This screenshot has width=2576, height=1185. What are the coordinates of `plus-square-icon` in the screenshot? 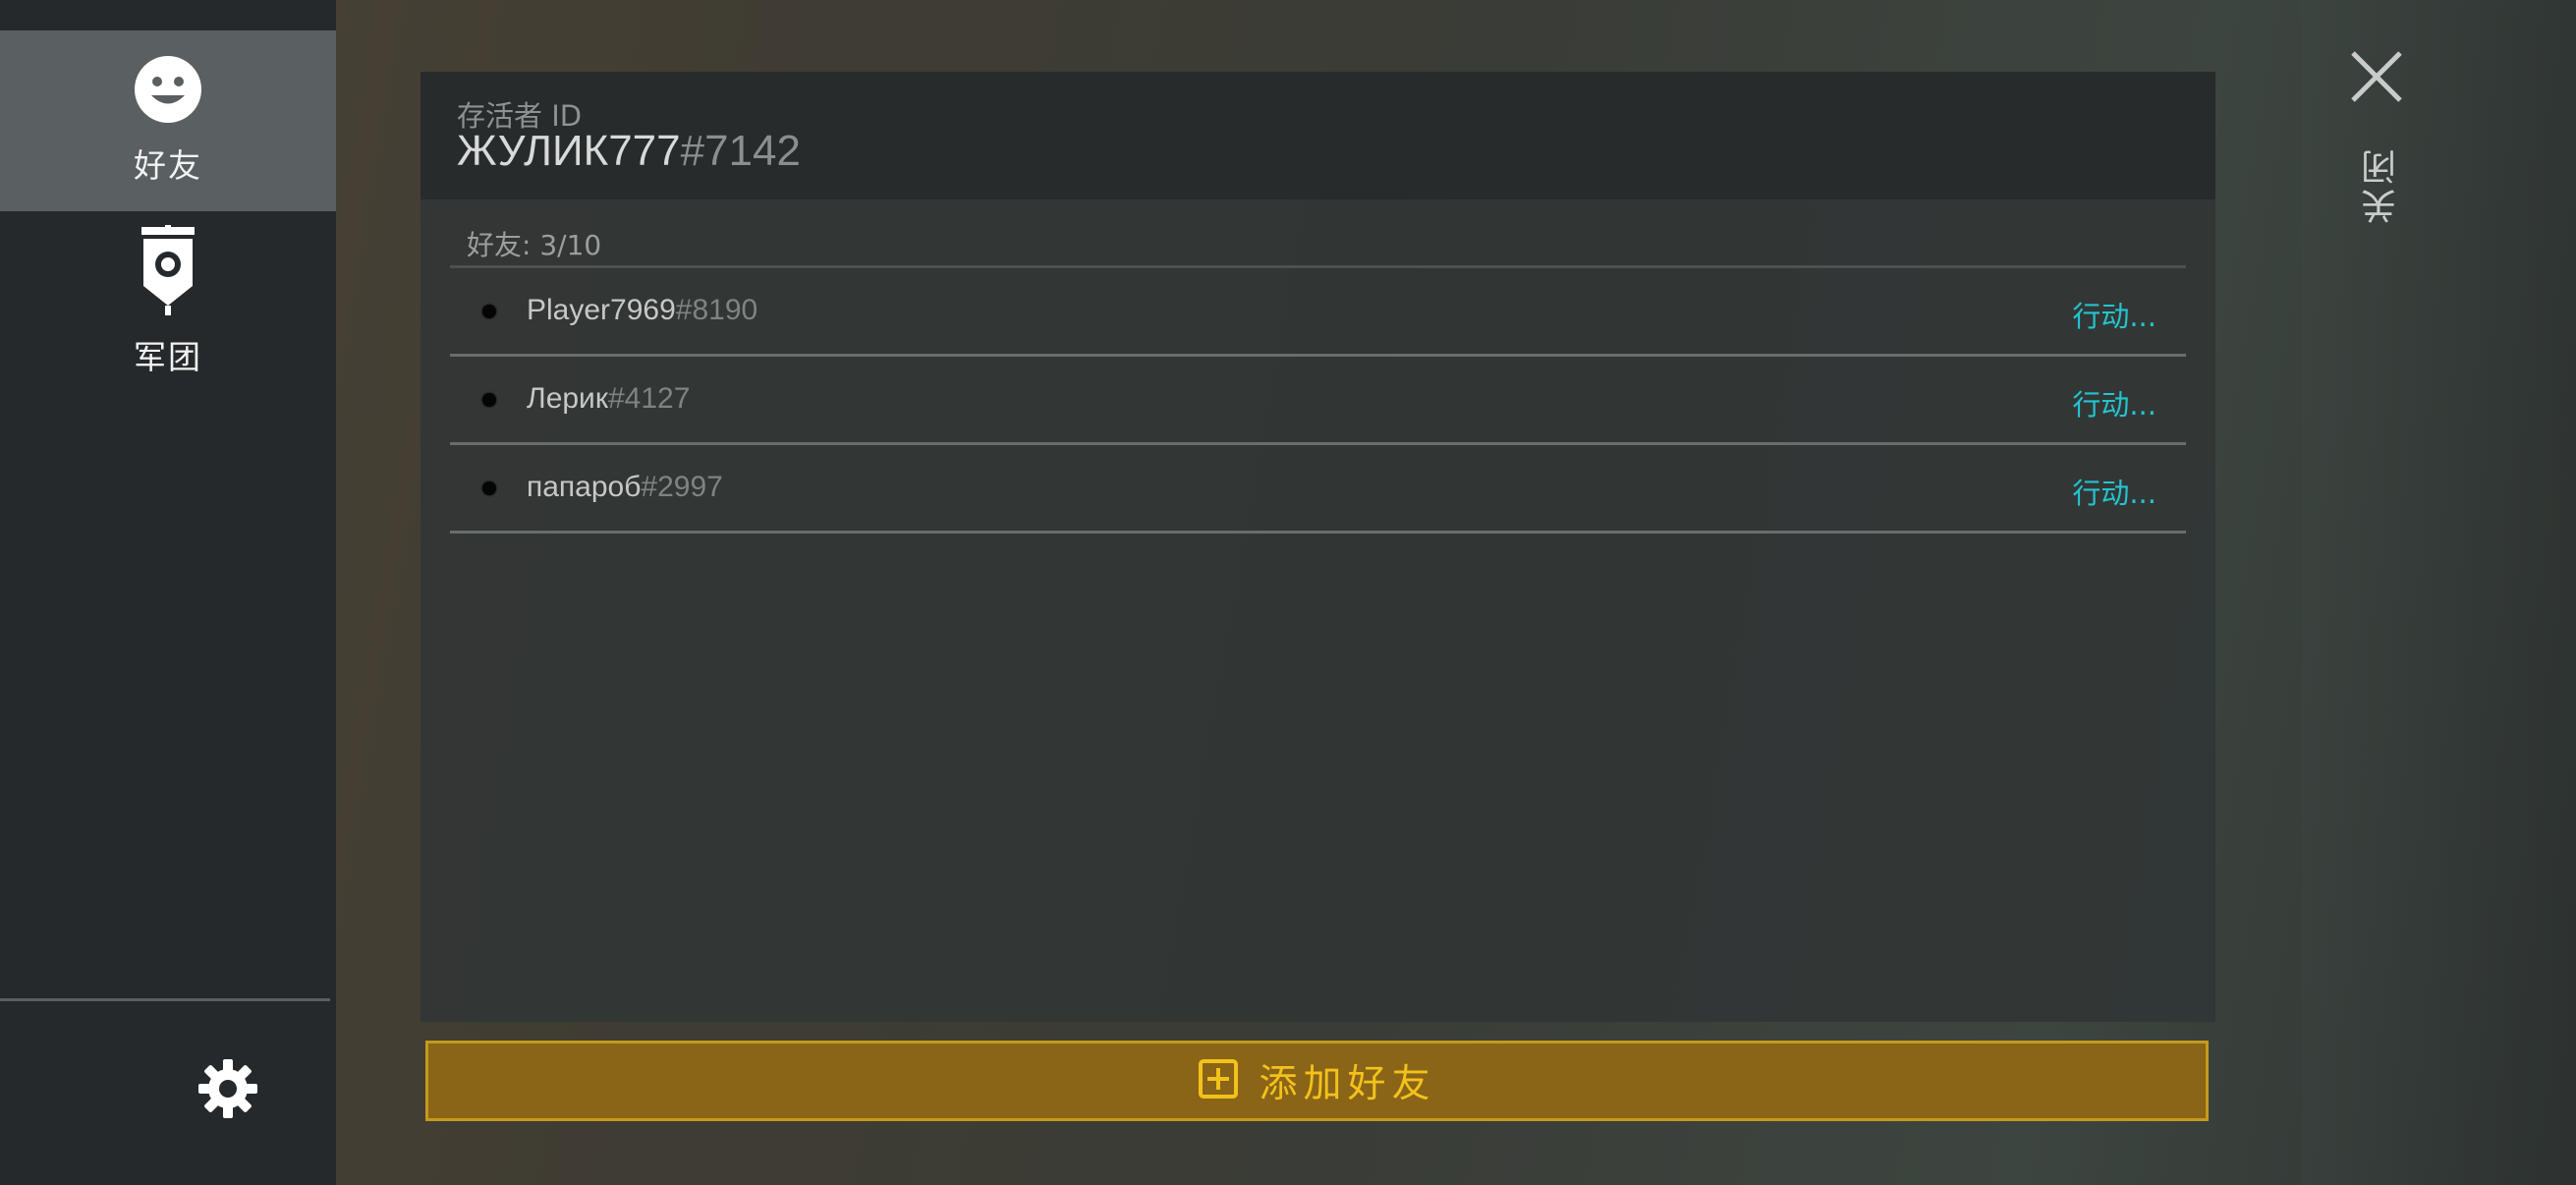 It's located at (1218, 1080).